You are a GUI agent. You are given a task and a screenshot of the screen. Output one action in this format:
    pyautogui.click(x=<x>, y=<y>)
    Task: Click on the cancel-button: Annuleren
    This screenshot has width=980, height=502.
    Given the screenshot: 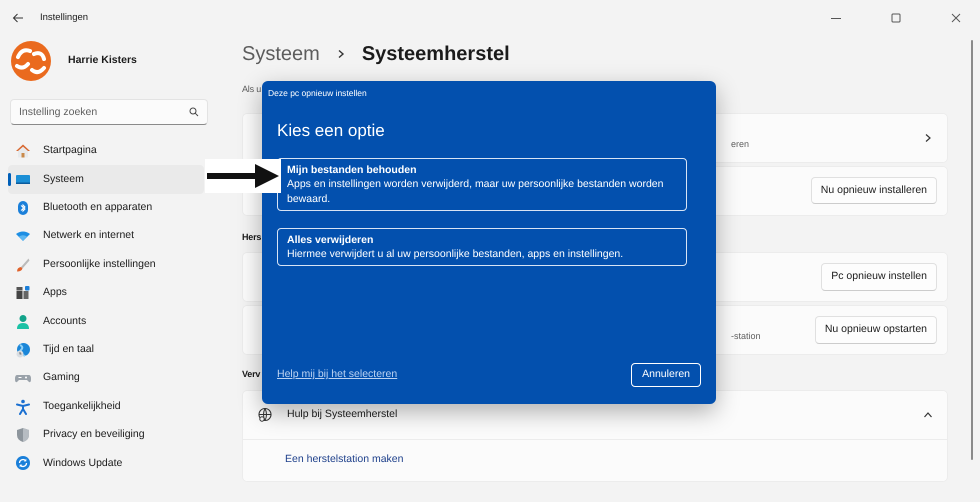 What is the action you would take?
    pyautogui.click(x=666, y=375)
    